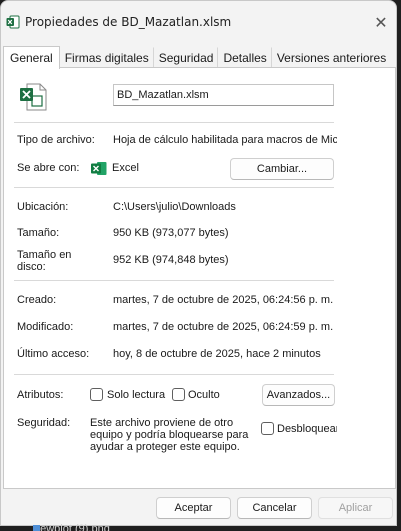 Image resolution: width=401 pixels, height=531 pixels. What do you see at coordinates (178, 394) in the screenshot?
I see `hidden-checkbox` at bounding box center [178, 394].